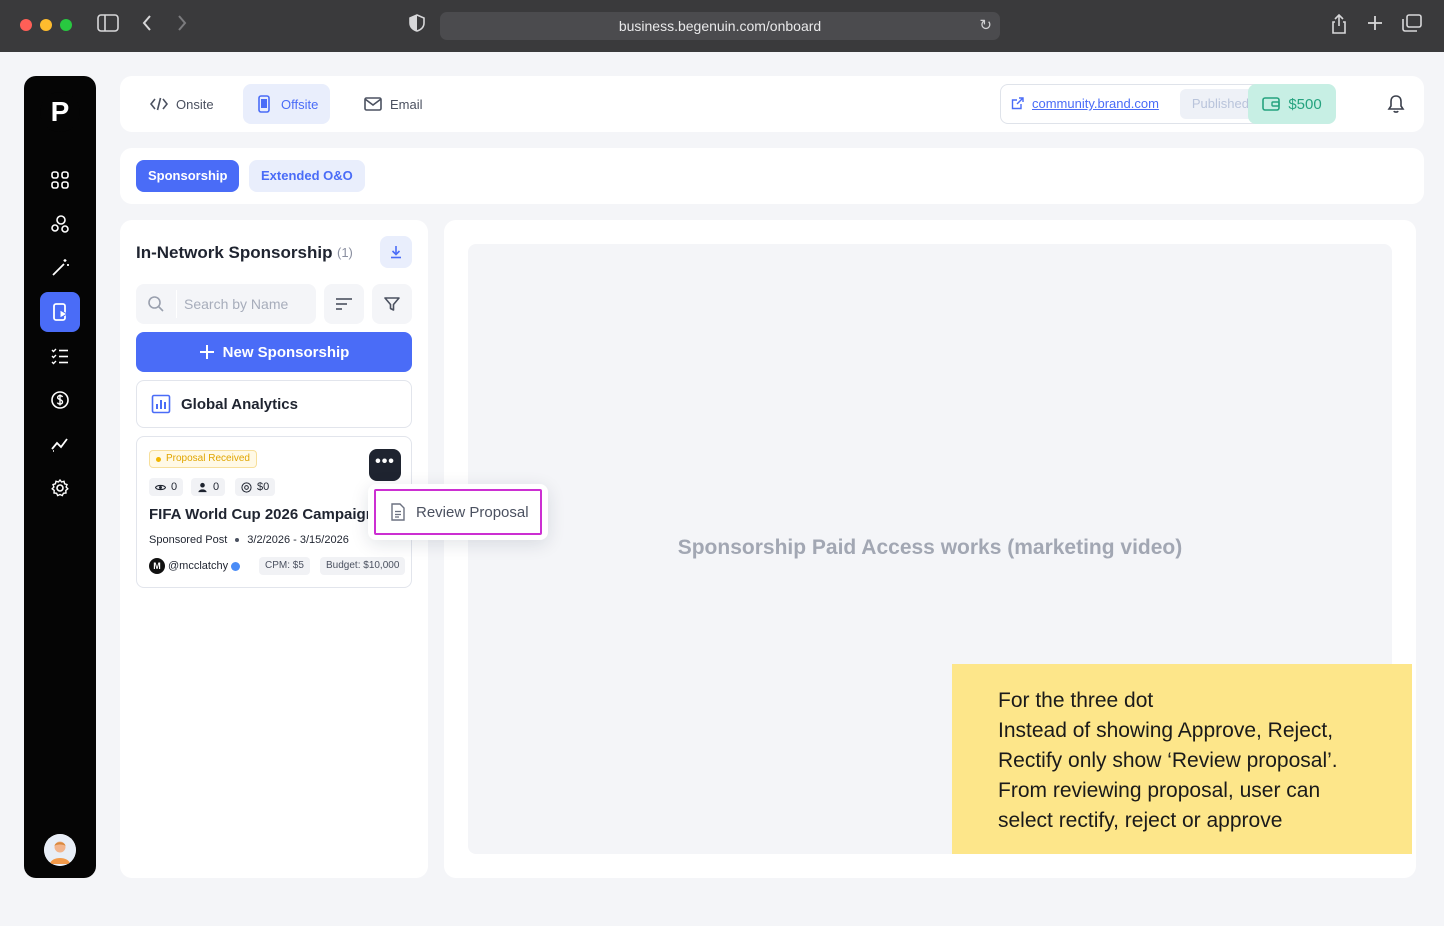 The width and height of the screenshot is (1444, 926). I want to click on mobile-icon, so click(264, 104).